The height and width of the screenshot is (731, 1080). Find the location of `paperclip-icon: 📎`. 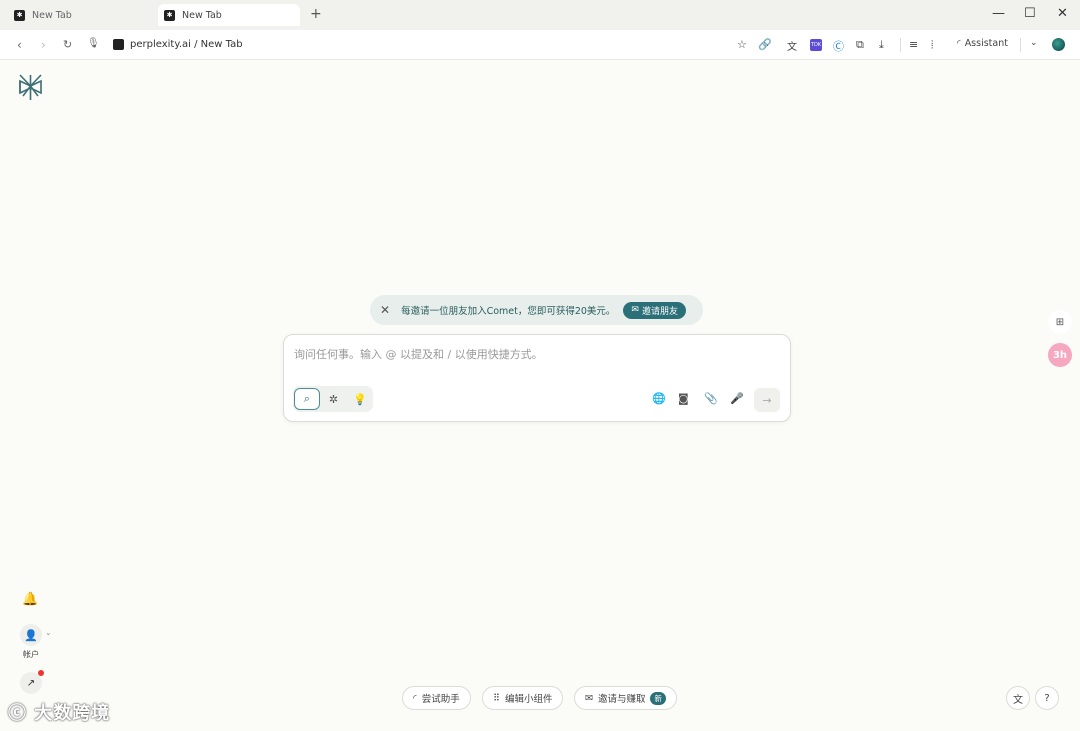

paperclip-icon: 📎 is located at coordinates (711, 398).